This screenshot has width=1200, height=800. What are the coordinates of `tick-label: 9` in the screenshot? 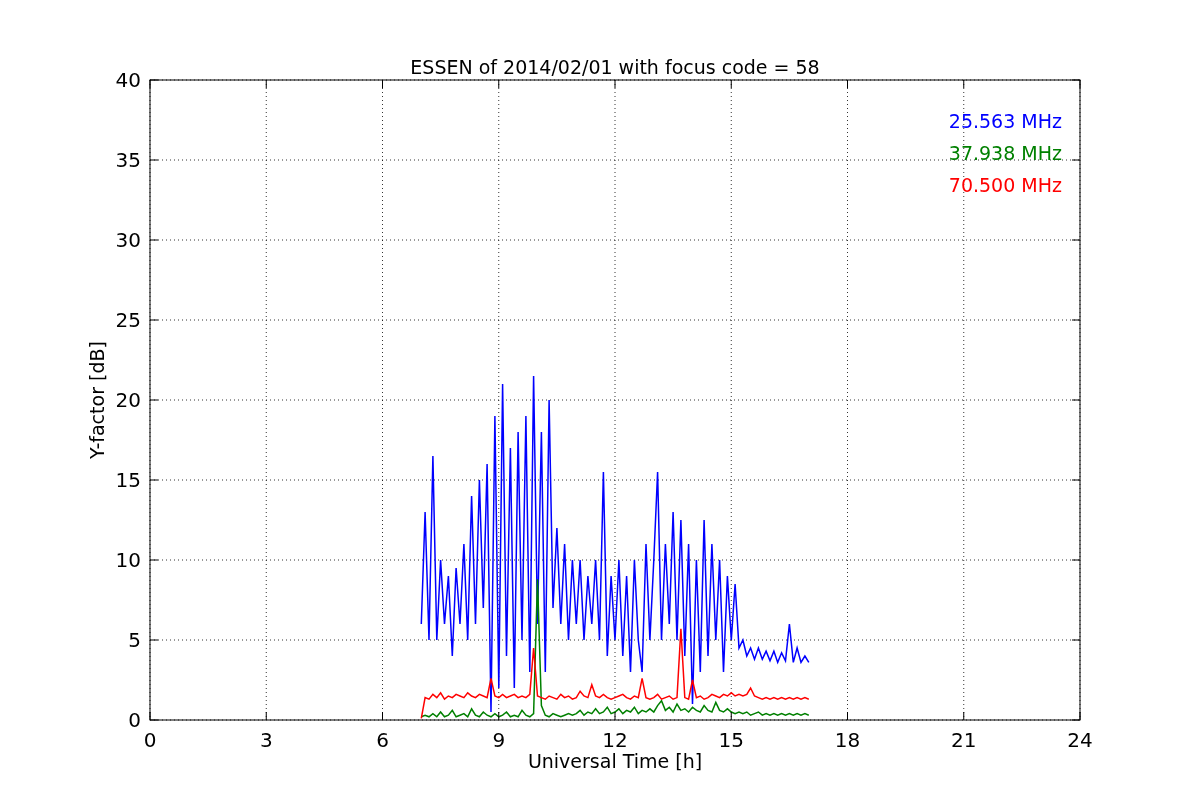 It's located at (499, 740).